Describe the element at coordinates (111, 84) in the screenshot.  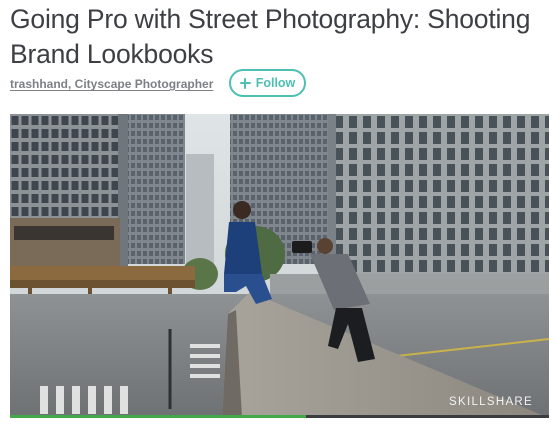
I see `author-link: trashhand, Cityscape Photographer` at that location.